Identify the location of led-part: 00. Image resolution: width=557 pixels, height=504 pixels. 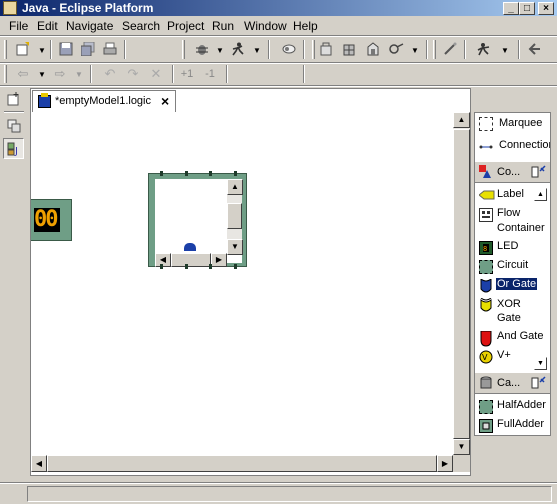
(51, 220).